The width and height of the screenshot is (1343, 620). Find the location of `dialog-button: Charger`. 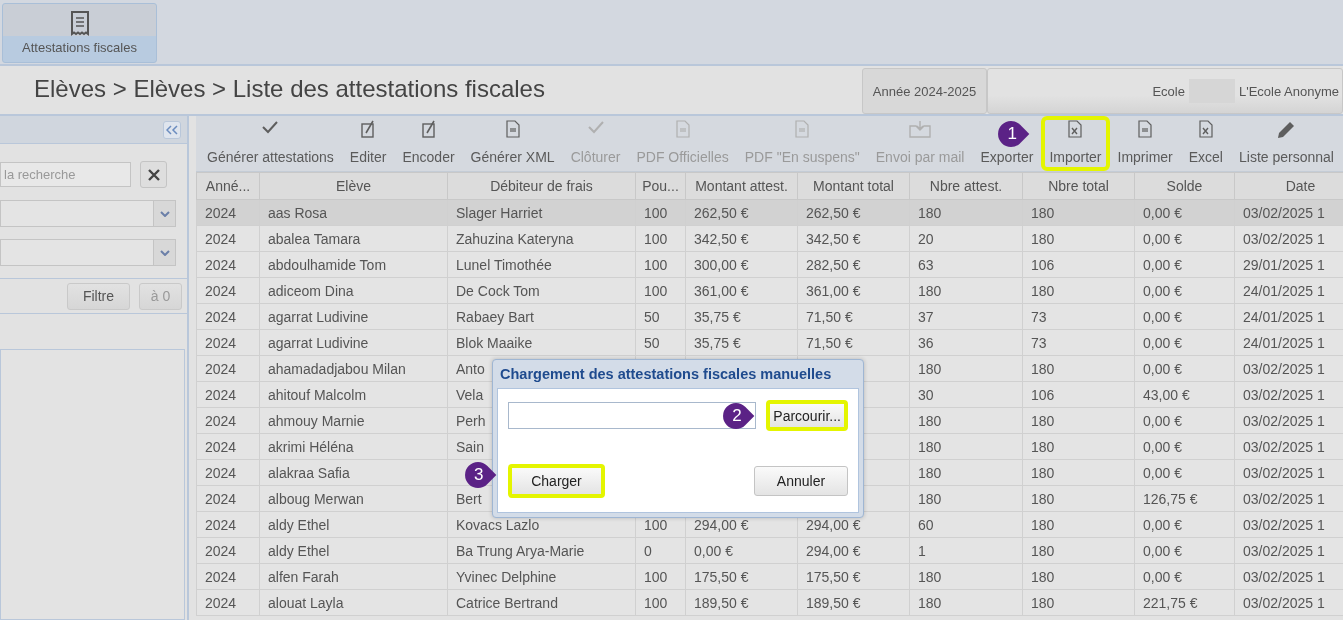

dialog-button: Charger is located at coordinates (556, 481).